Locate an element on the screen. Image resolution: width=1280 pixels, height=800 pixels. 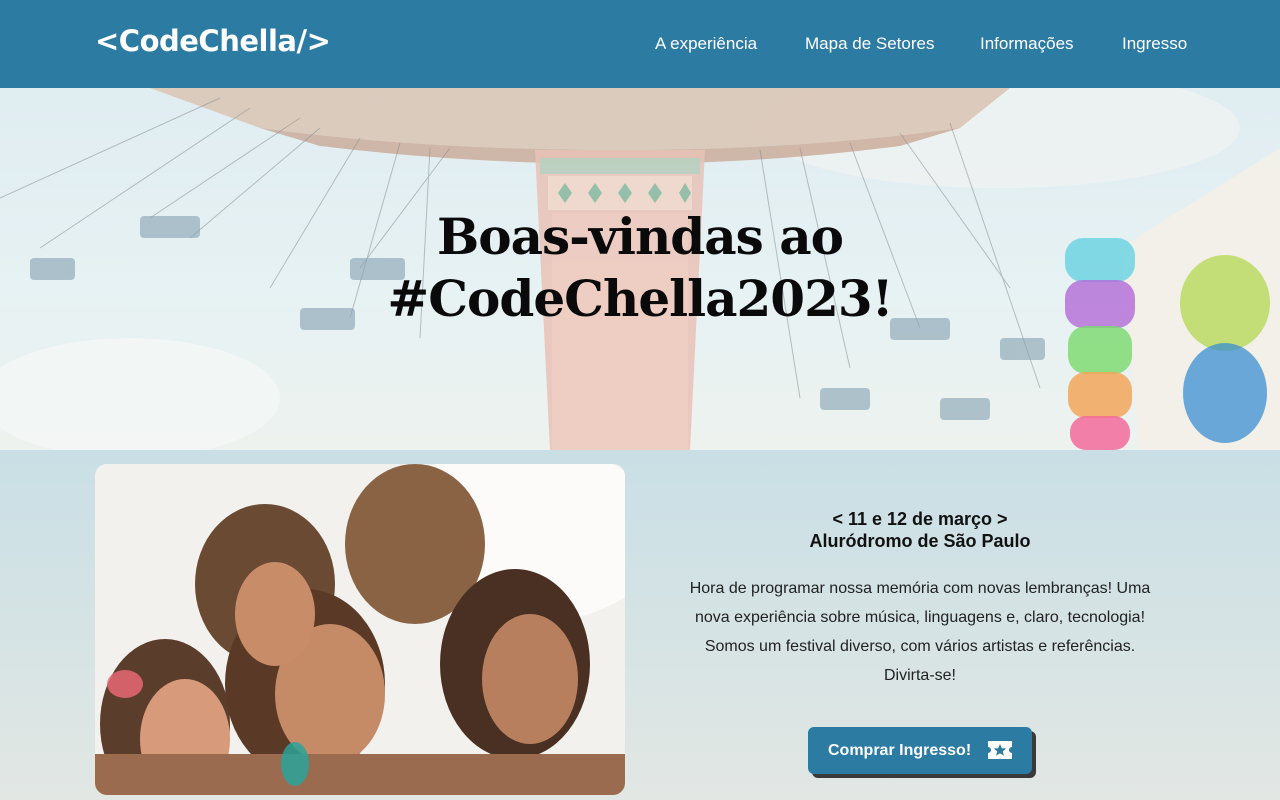
nav-link-ingresso: Ingresso is located at coordinates (1154, 44).